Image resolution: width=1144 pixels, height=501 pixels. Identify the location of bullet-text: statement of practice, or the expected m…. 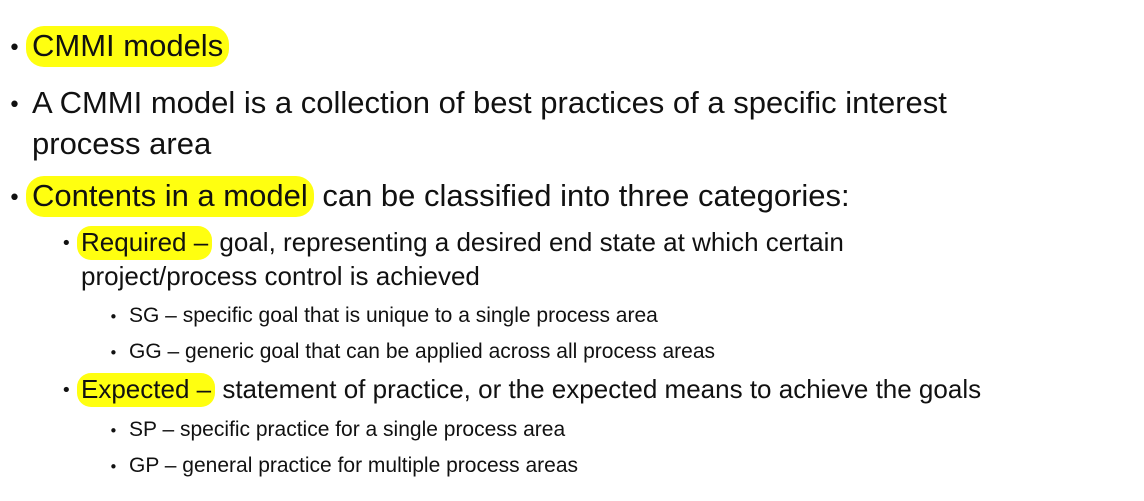
(598, 389).